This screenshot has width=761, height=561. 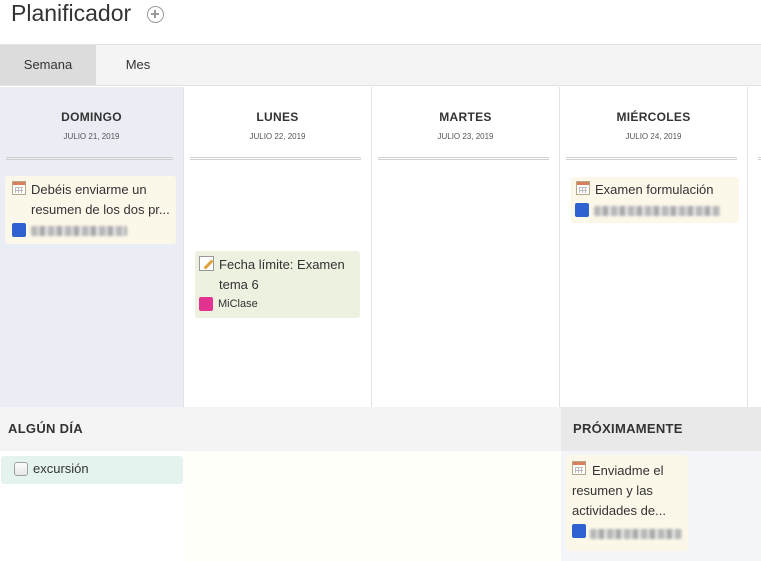 I want to click on course-name: MiClase, so click(x=238, y=304).